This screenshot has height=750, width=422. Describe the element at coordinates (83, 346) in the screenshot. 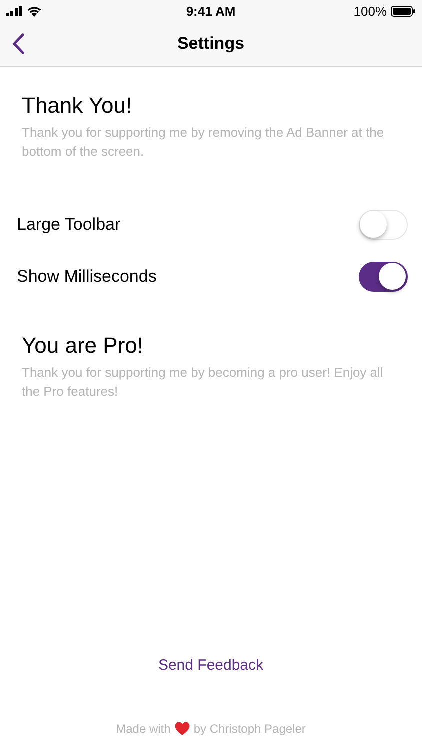

I see `section-title: You are Pro!` at that location.